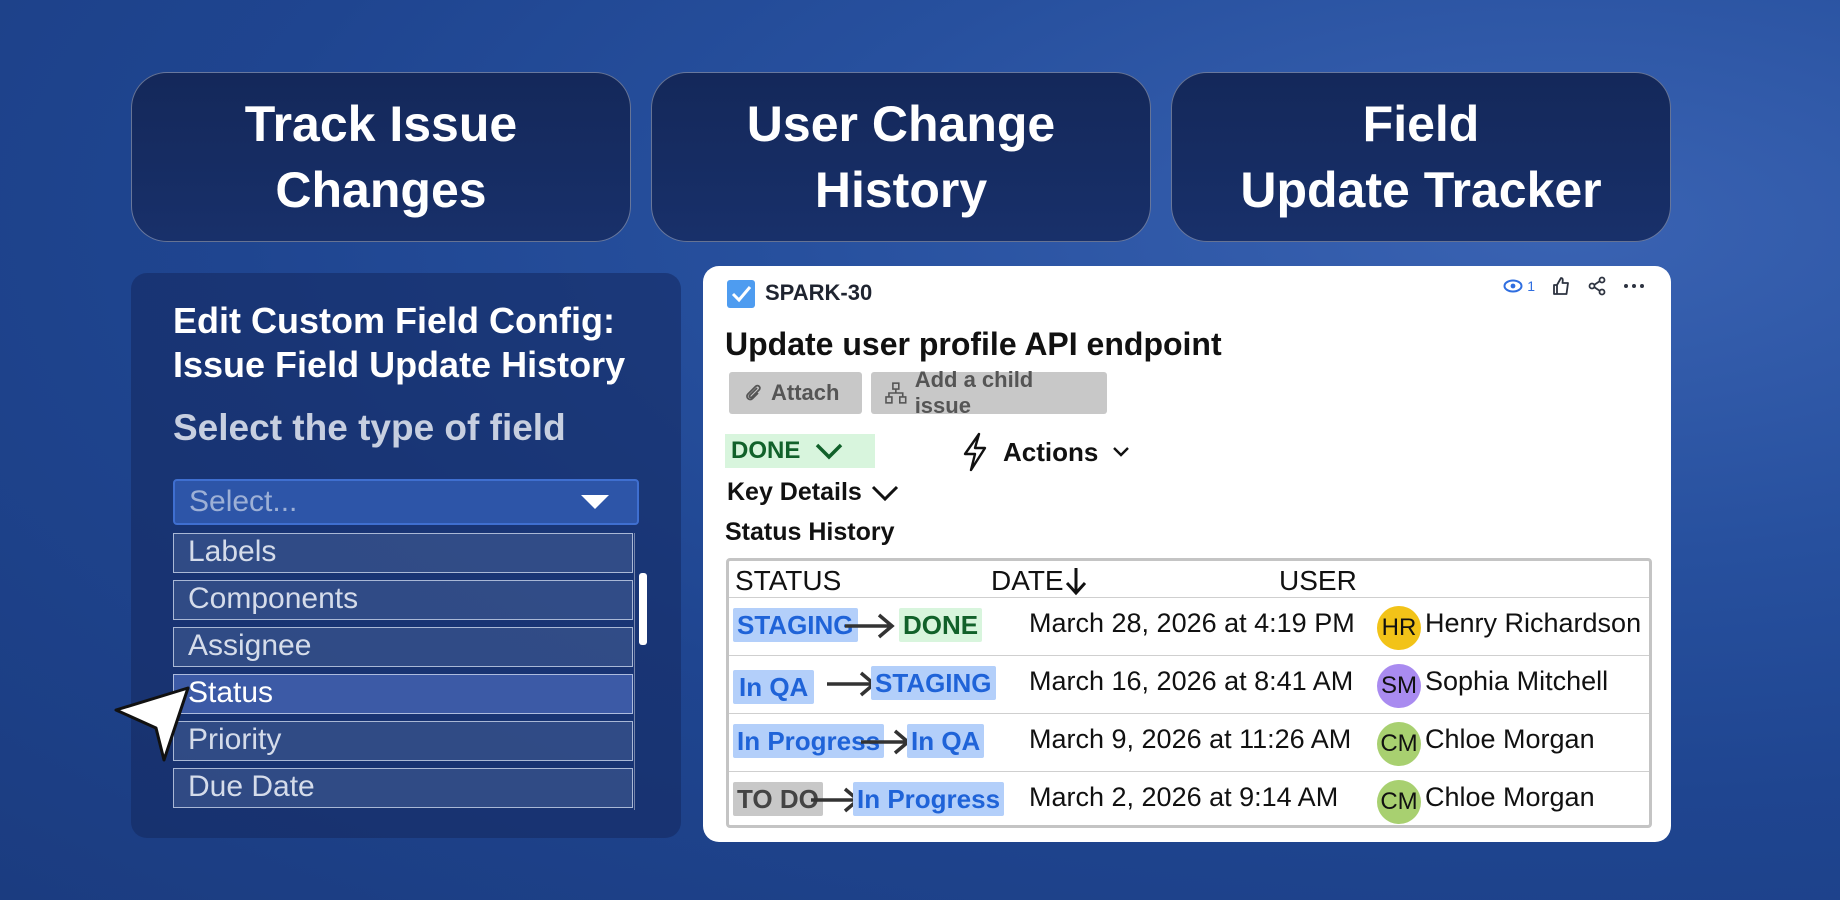  I want to click on more-options-icon, so click(1634, 286).